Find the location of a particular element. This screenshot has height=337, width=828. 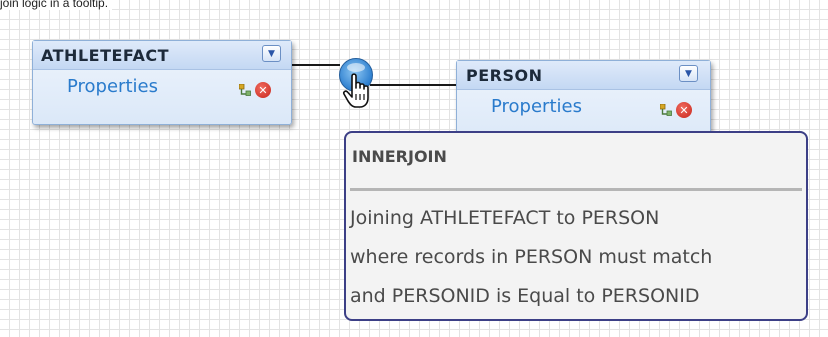

entity-title: PERSON is located at coordinates (504, 75).